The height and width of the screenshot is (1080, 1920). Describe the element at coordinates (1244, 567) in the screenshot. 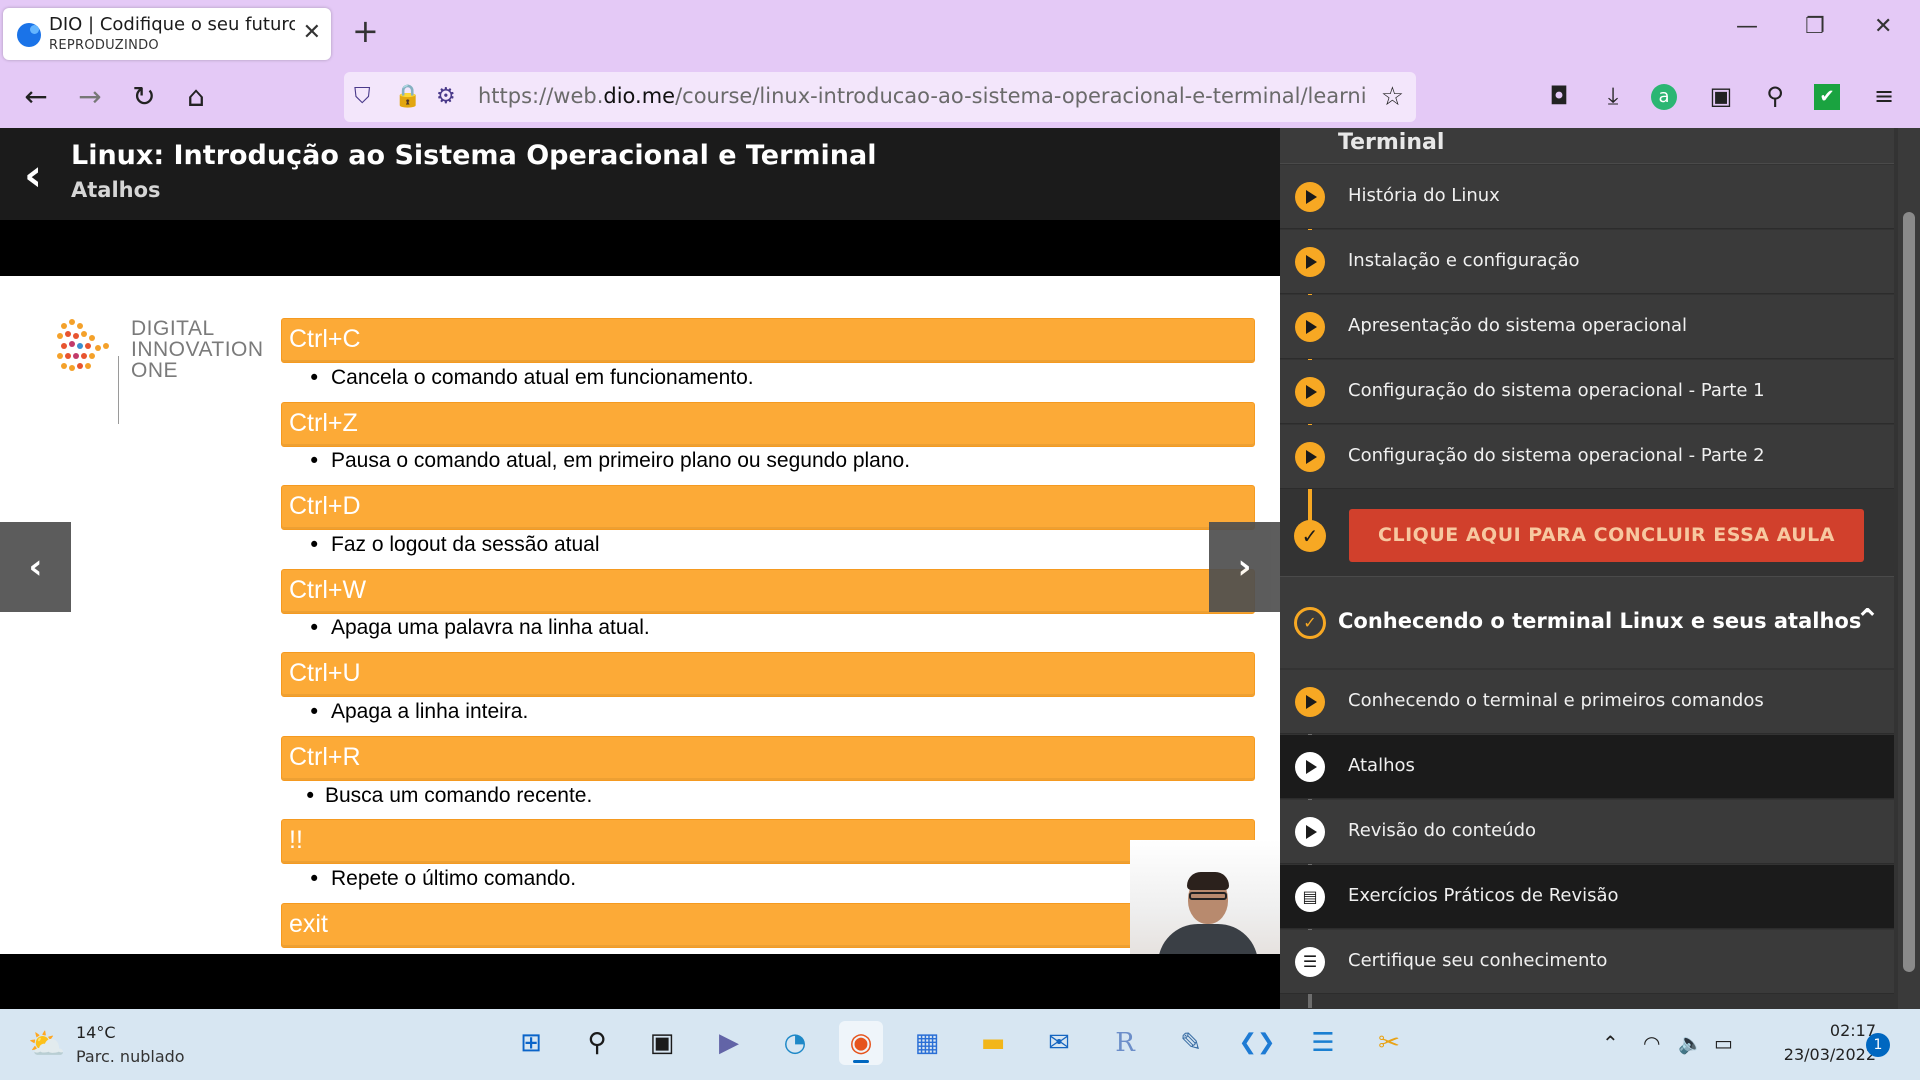

I see `next-slide-button: ›` at that location.